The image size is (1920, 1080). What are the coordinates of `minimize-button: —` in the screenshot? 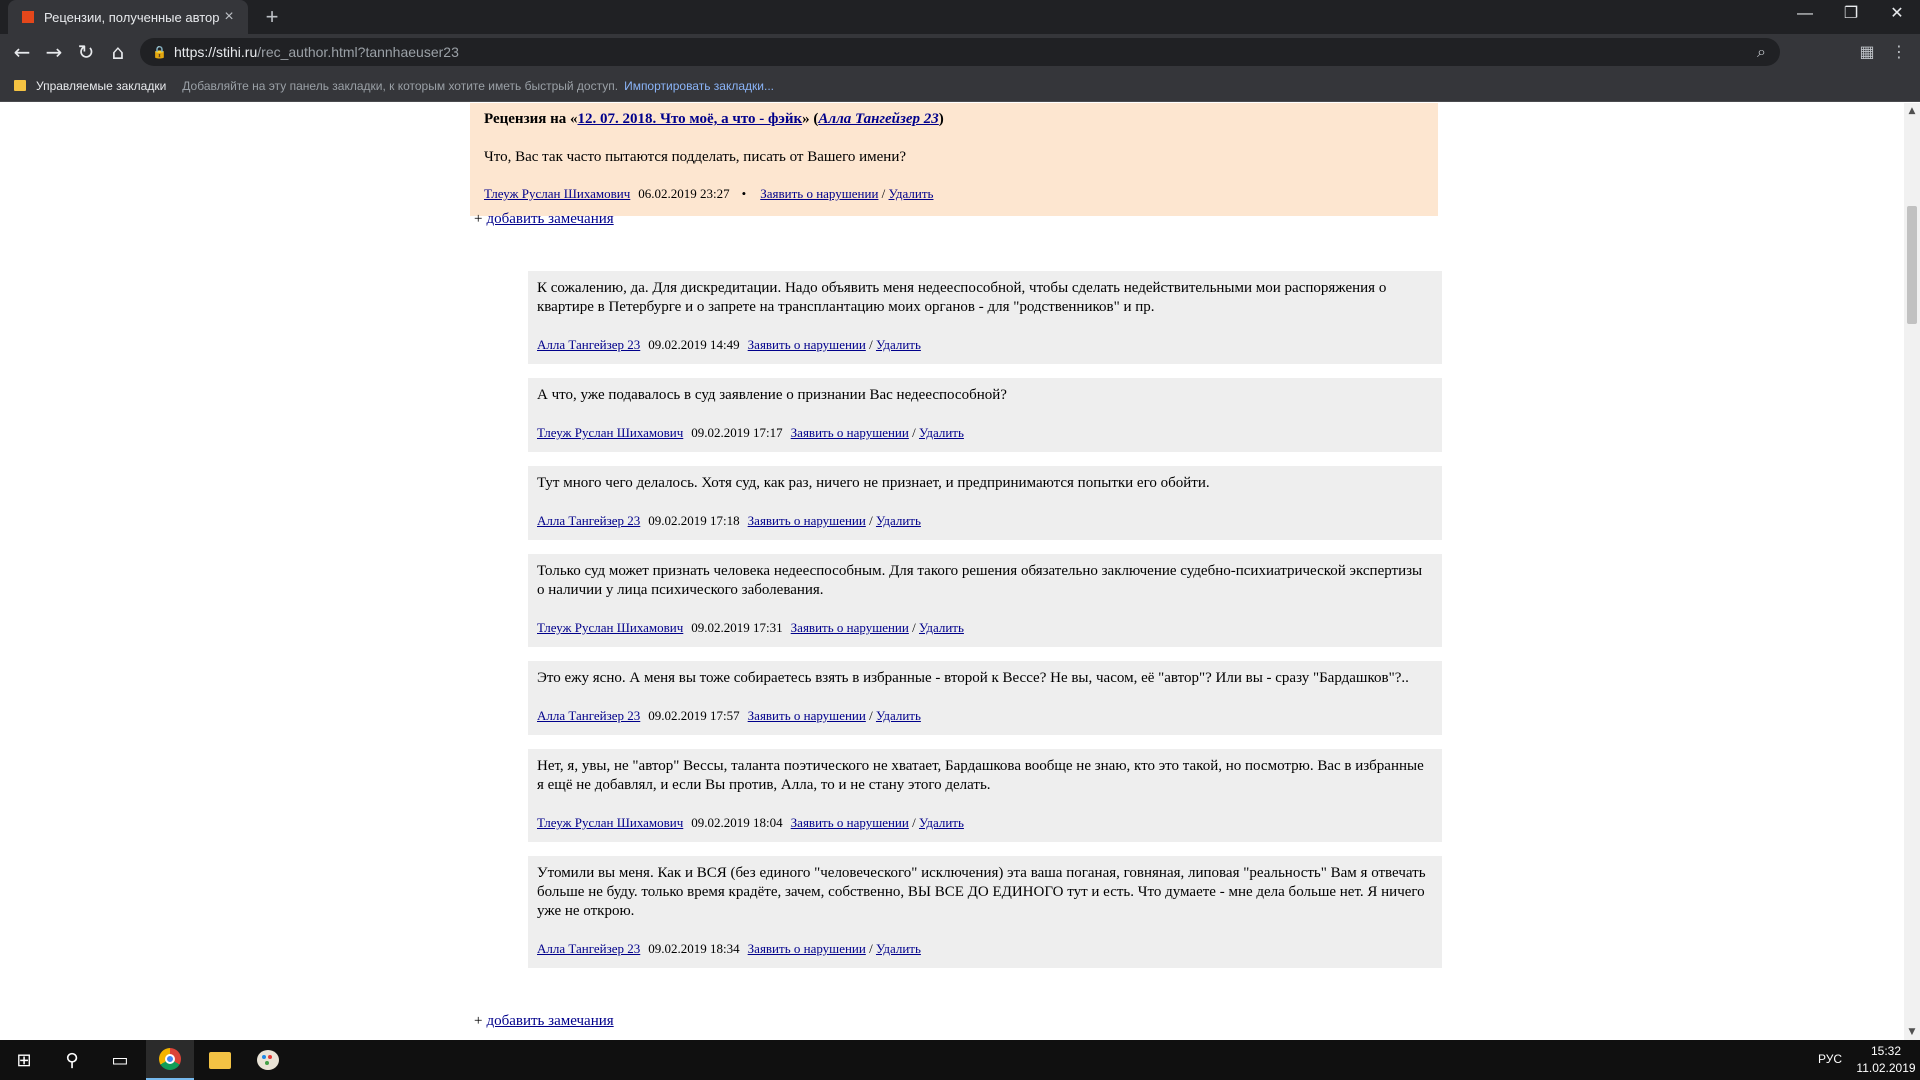 It's located at (1805, 15).